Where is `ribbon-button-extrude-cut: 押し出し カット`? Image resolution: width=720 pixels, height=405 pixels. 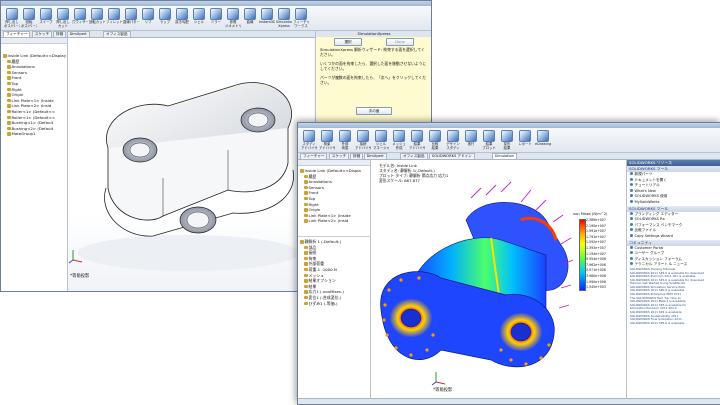 ribbon-button-extrude-cut: 押し出し カット is located at coordinates (63, 18).